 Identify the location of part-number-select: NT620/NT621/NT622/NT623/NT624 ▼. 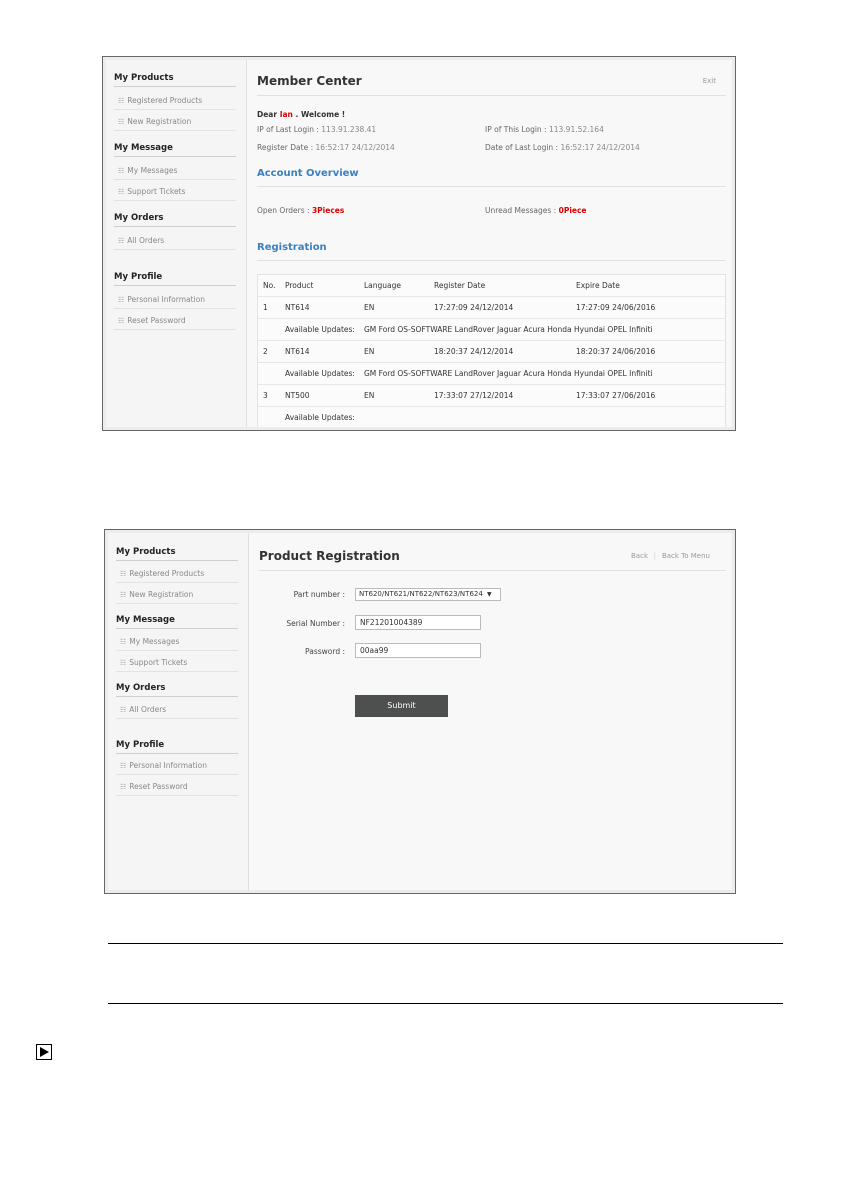
(428, 594).